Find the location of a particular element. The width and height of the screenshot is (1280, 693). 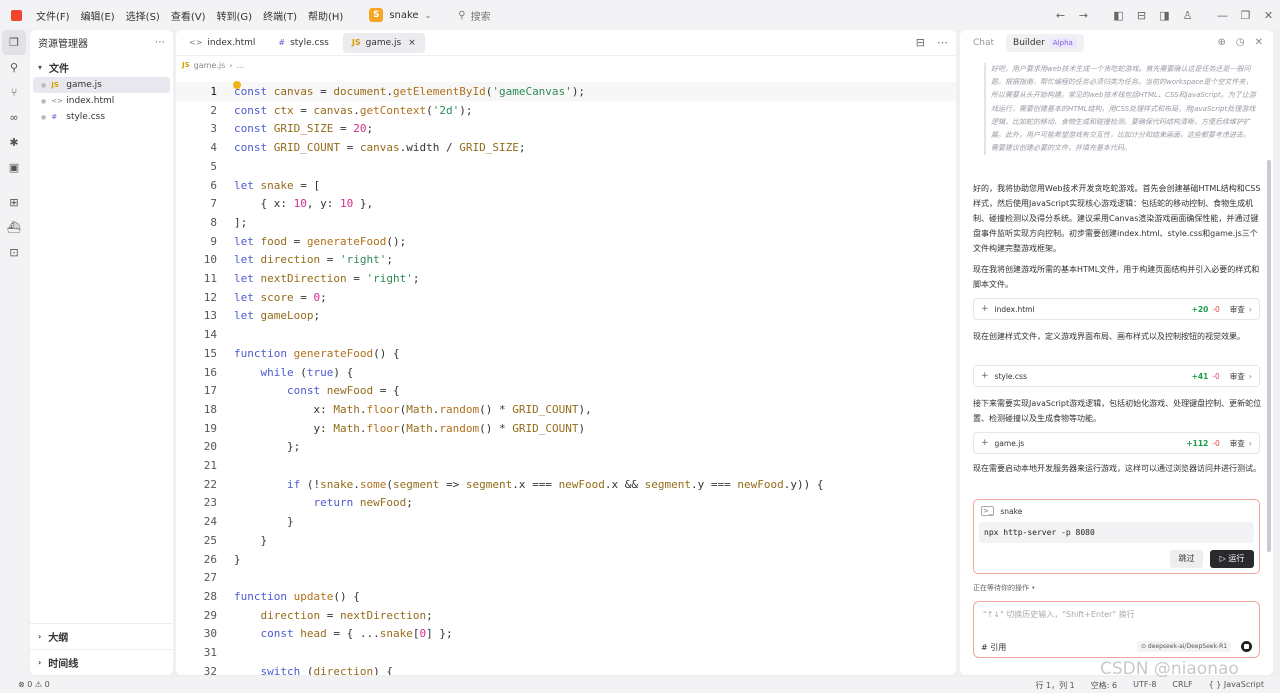

line-ending: CRLF is located at coordinates (1182, 685).